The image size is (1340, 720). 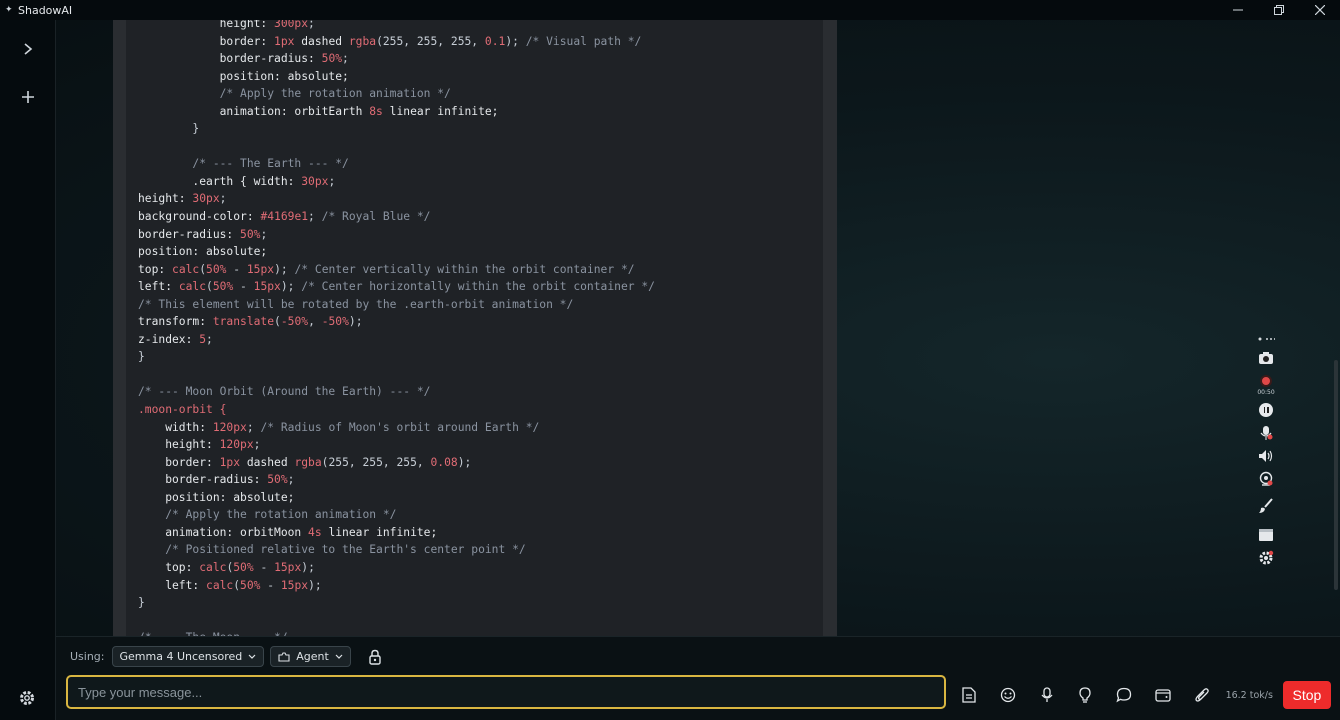 I want to click on new-chat-button, so click(x=28, y=97).